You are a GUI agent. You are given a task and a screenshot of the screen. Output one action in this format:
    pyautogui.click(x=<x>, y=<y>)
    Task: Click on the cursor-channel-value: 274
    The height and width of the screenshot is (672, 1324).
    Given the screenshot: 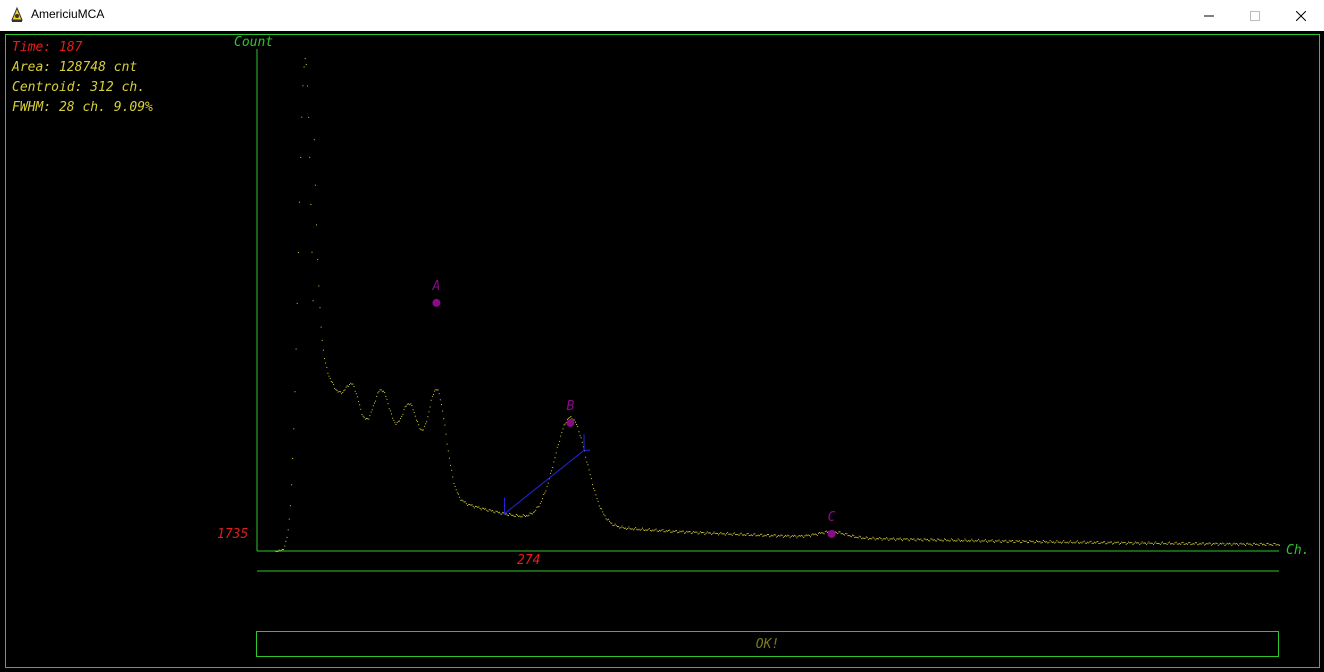 What is the action you would take?
    pyautogui.click(x=529, y=560)
    